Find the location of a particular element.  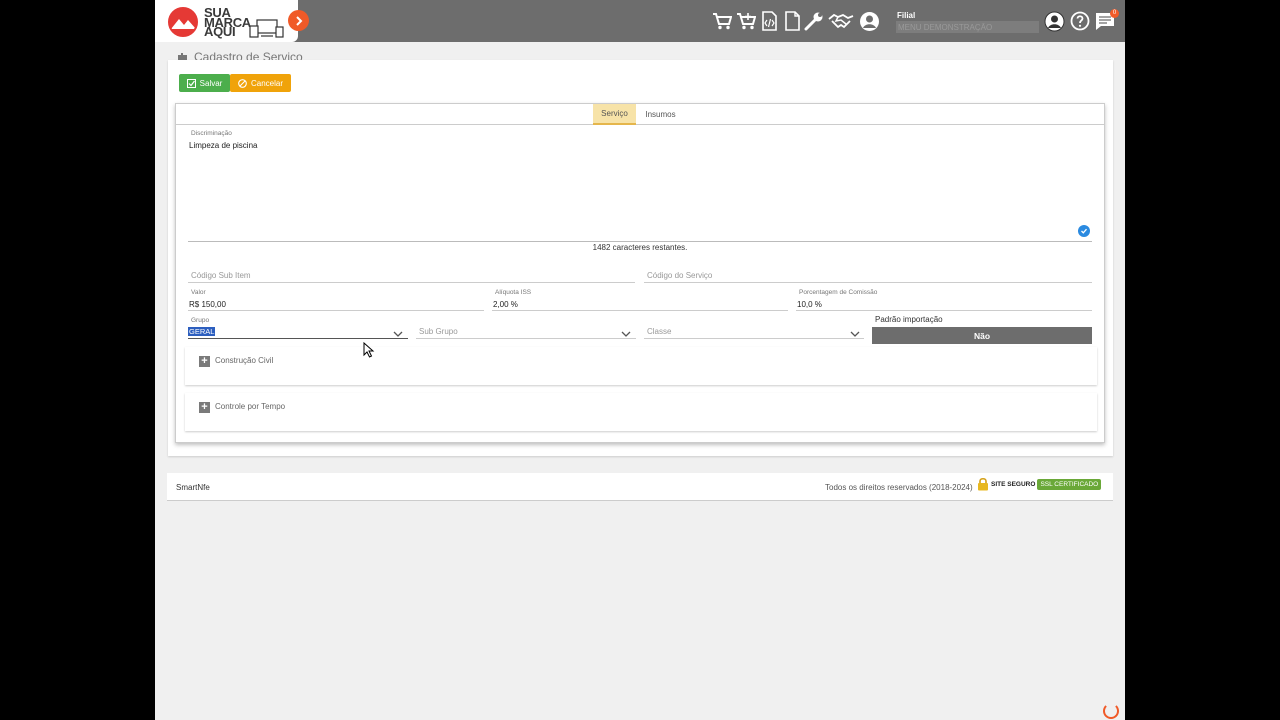

comissao-input: 10,0 % is located at coordinates (809, 304).